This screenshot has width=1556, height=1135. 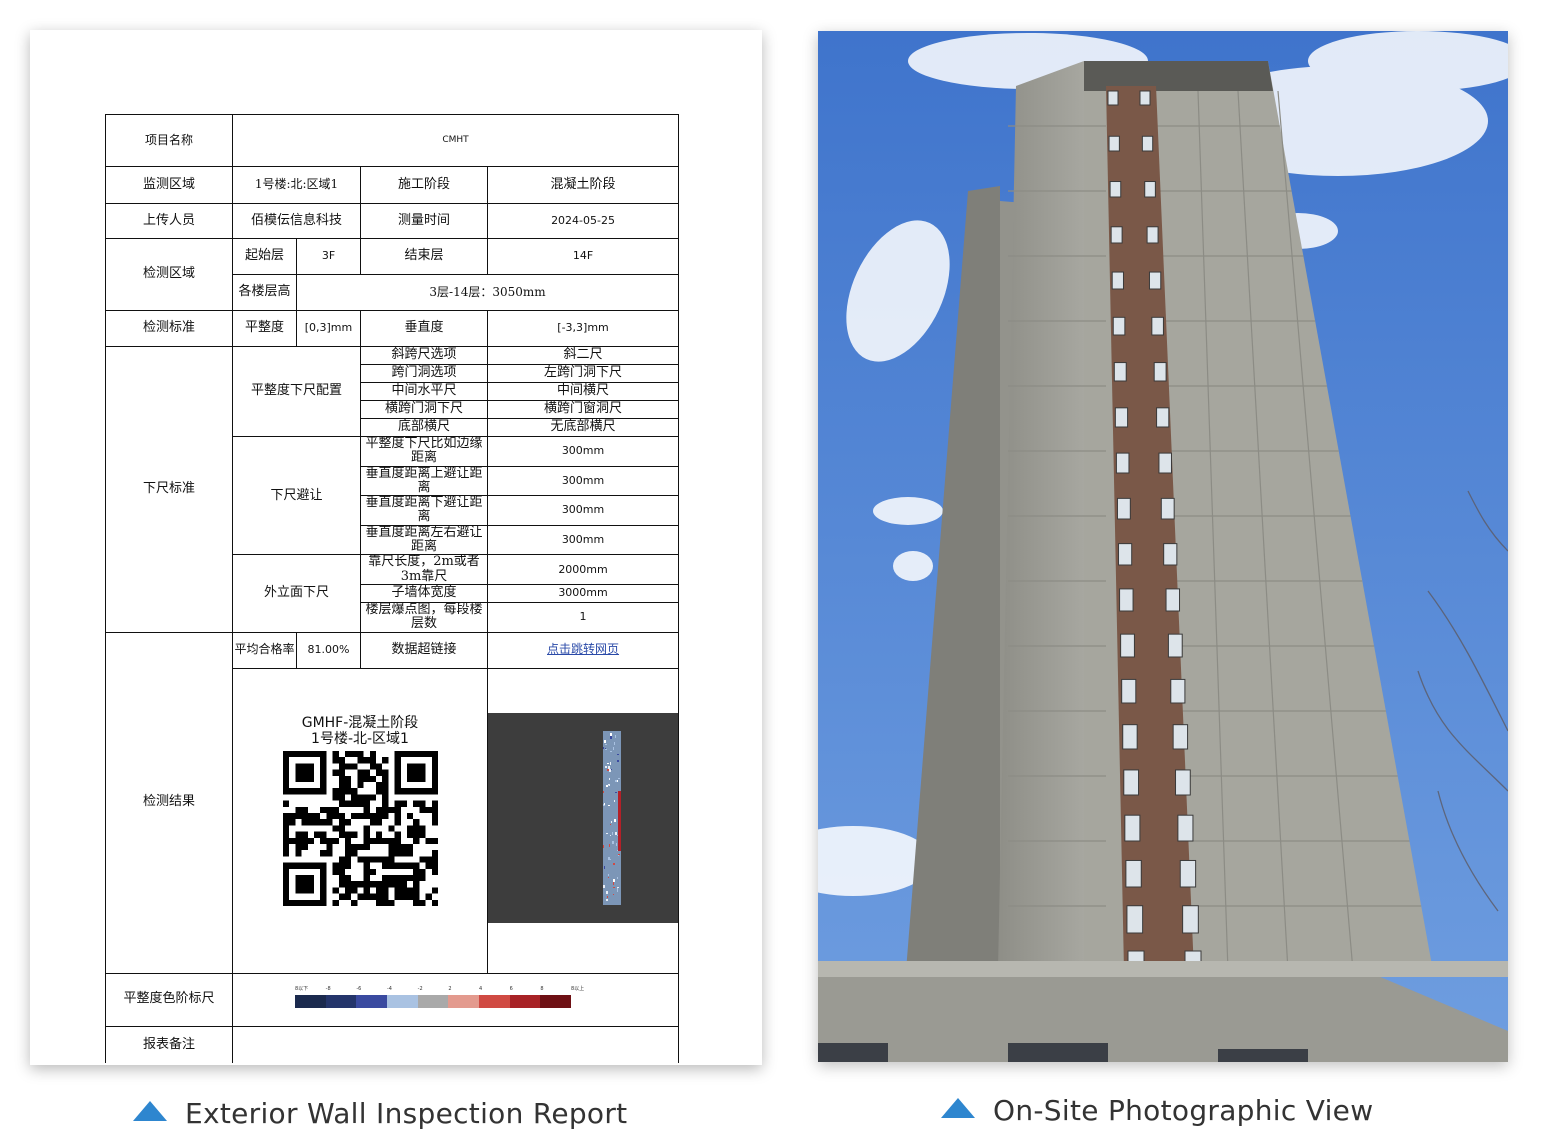 I want to click on ruler-item-name: 底部横尺, so click(x=424, y=427).